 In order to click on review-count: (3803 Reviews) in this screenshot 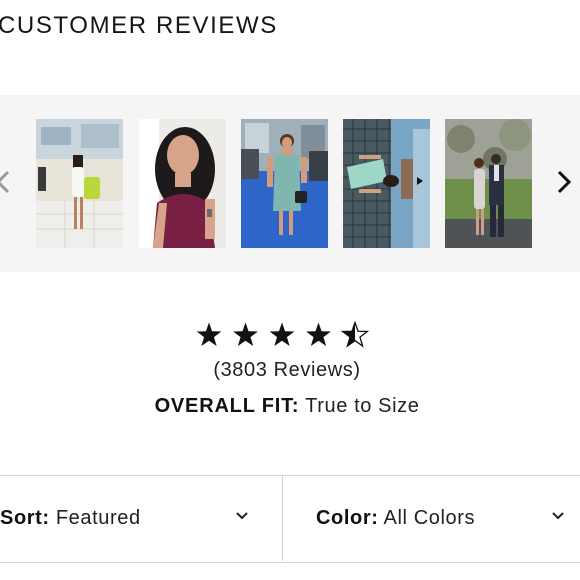, I will do `click(287, 370)`.